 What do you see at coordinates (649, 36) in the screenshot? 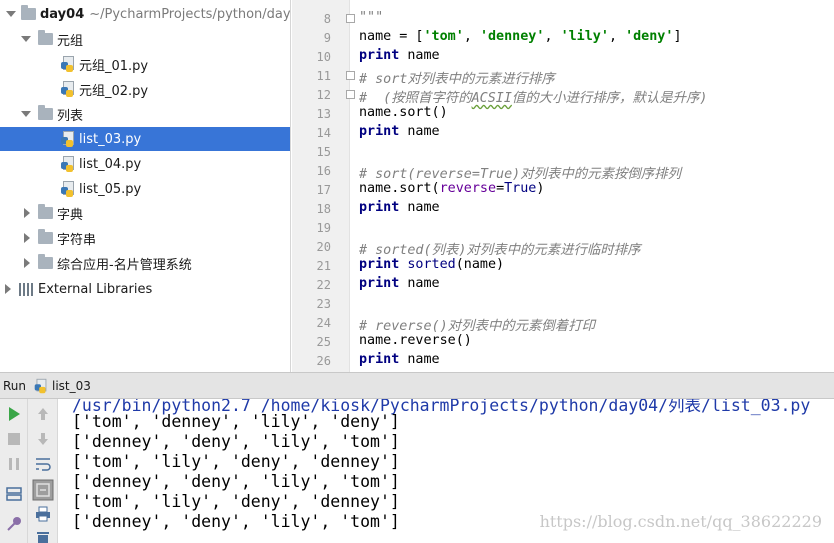
I see `string-token: 'deny'` at bounding box center [649, 36].